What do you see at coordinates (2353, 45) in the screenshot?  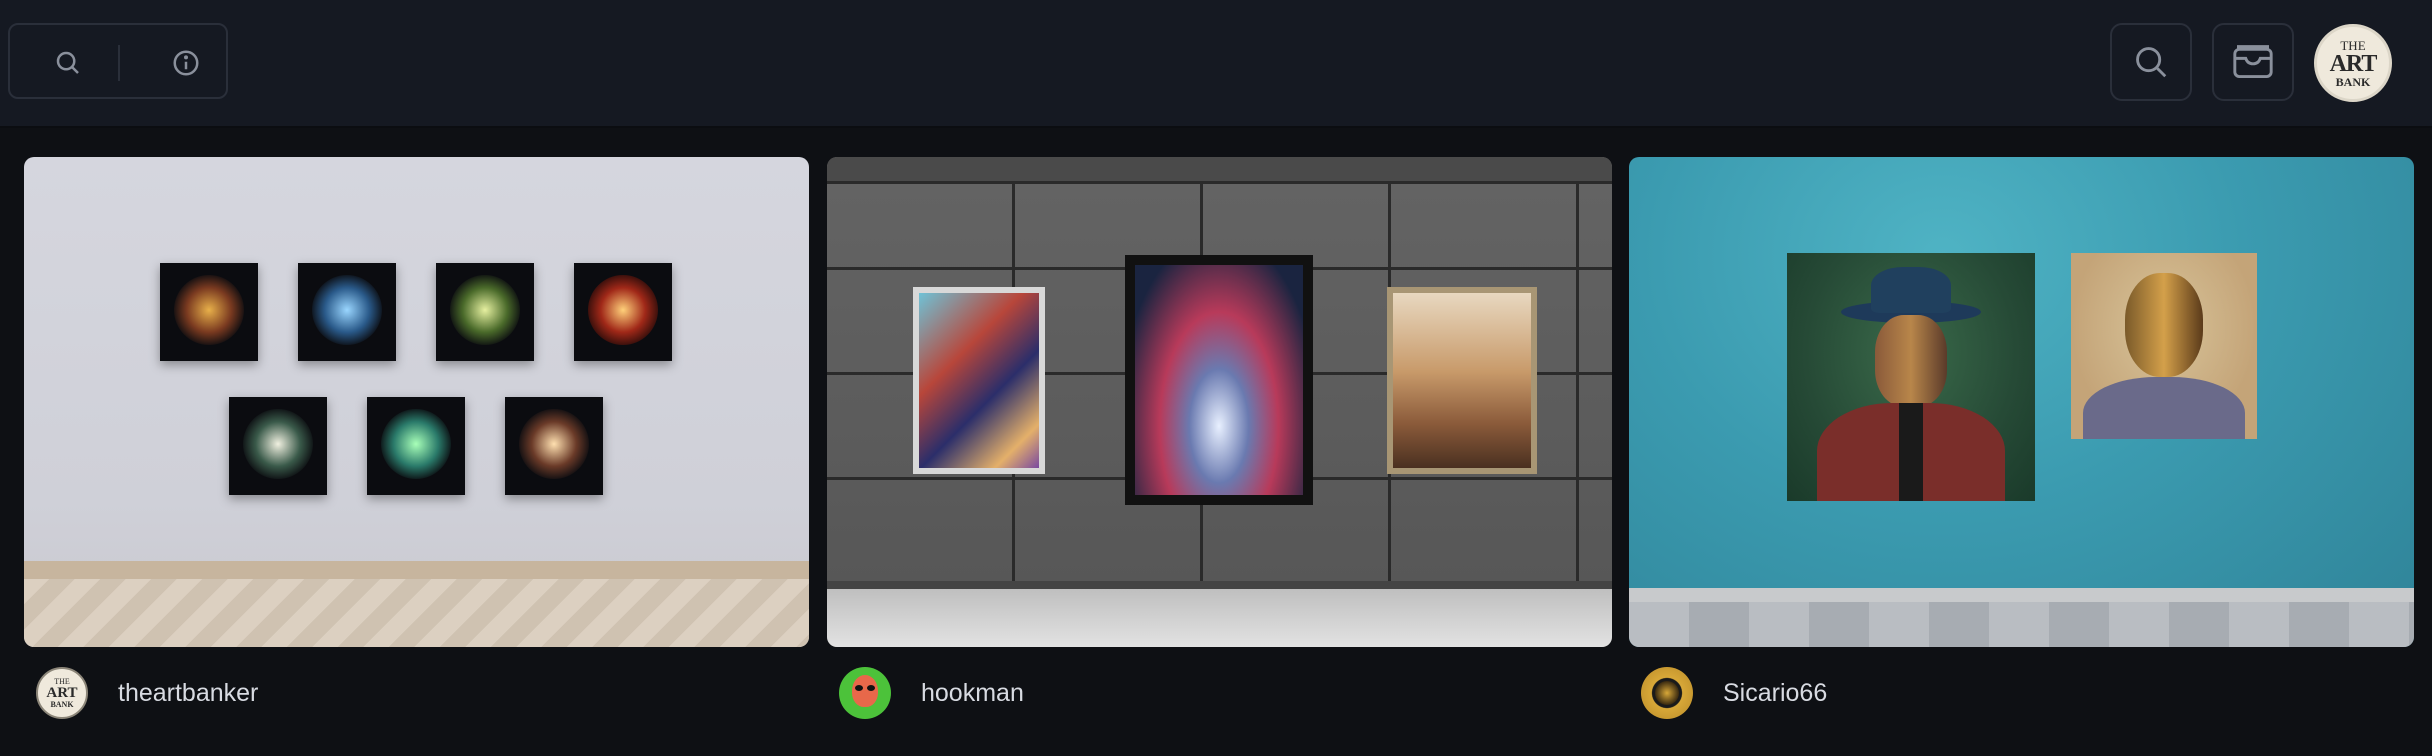 I see `avatar-logo-text-the: THE` at bounding box center [2353, 45].